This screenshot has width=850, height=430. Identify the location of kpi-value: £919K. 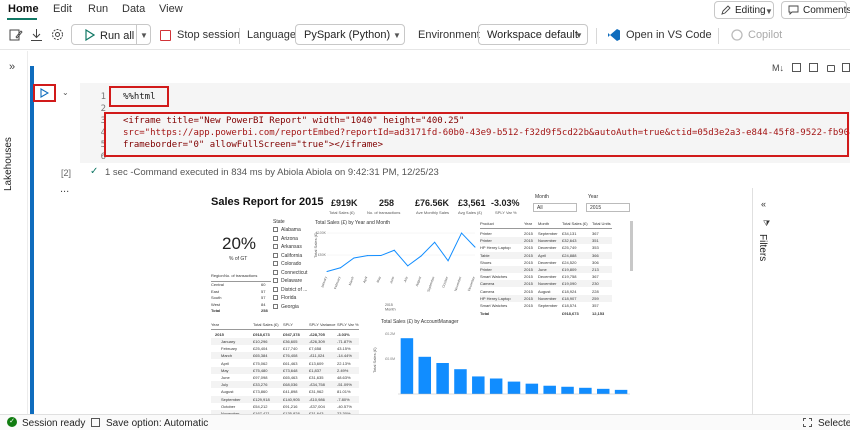
(344, 203).